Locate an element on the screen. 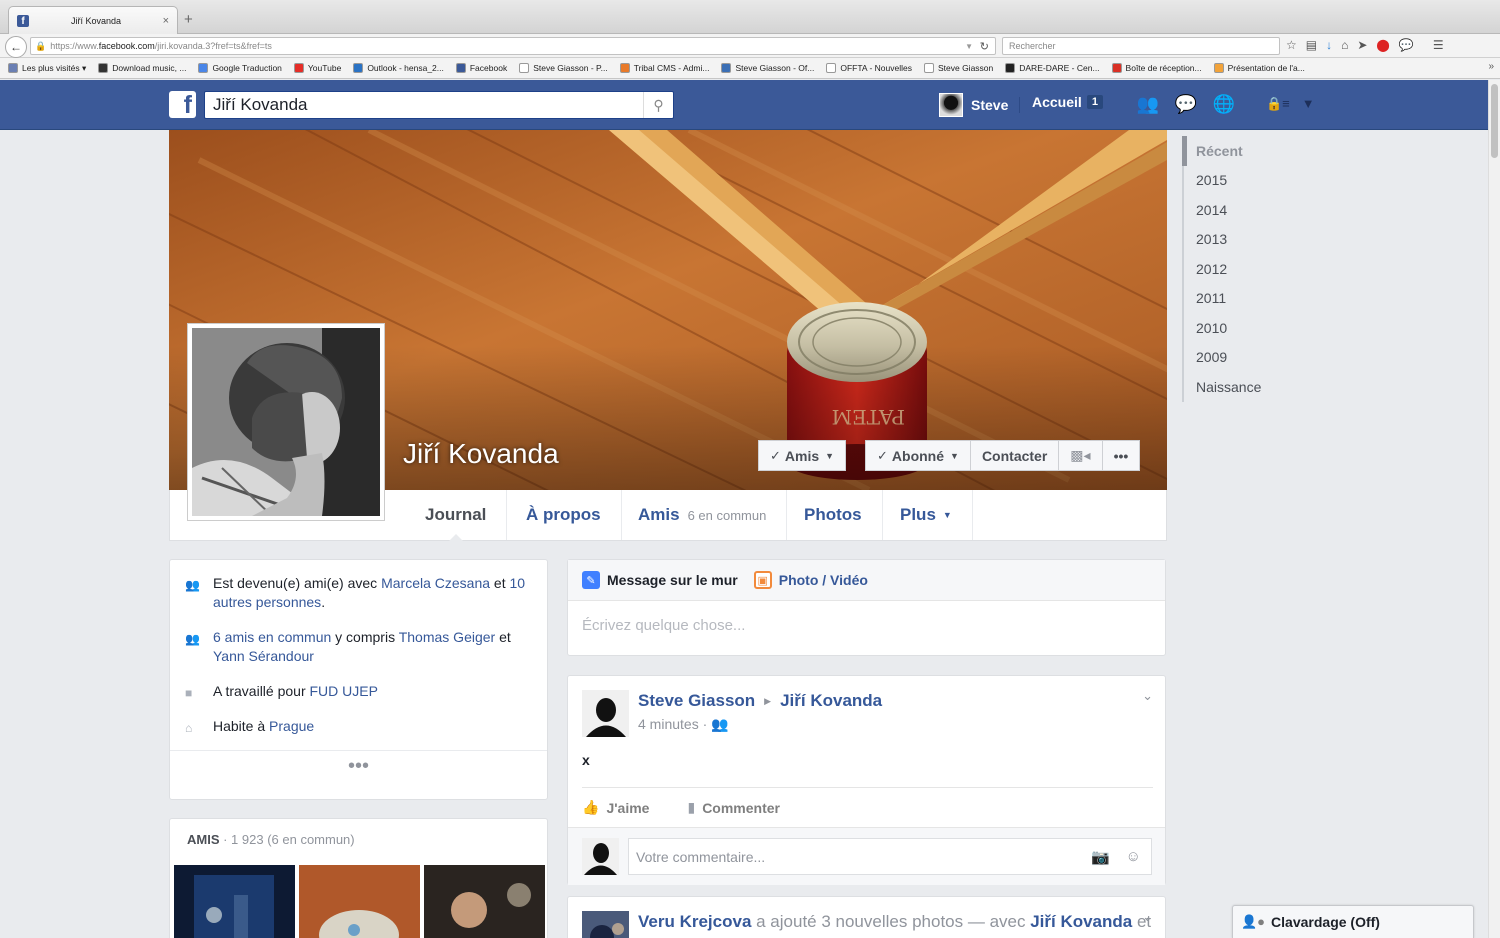 Image resolution: width=1500 pixels, height=938 pixels. video-call-button: ▩◂ is located at coordinates (1081, 455).